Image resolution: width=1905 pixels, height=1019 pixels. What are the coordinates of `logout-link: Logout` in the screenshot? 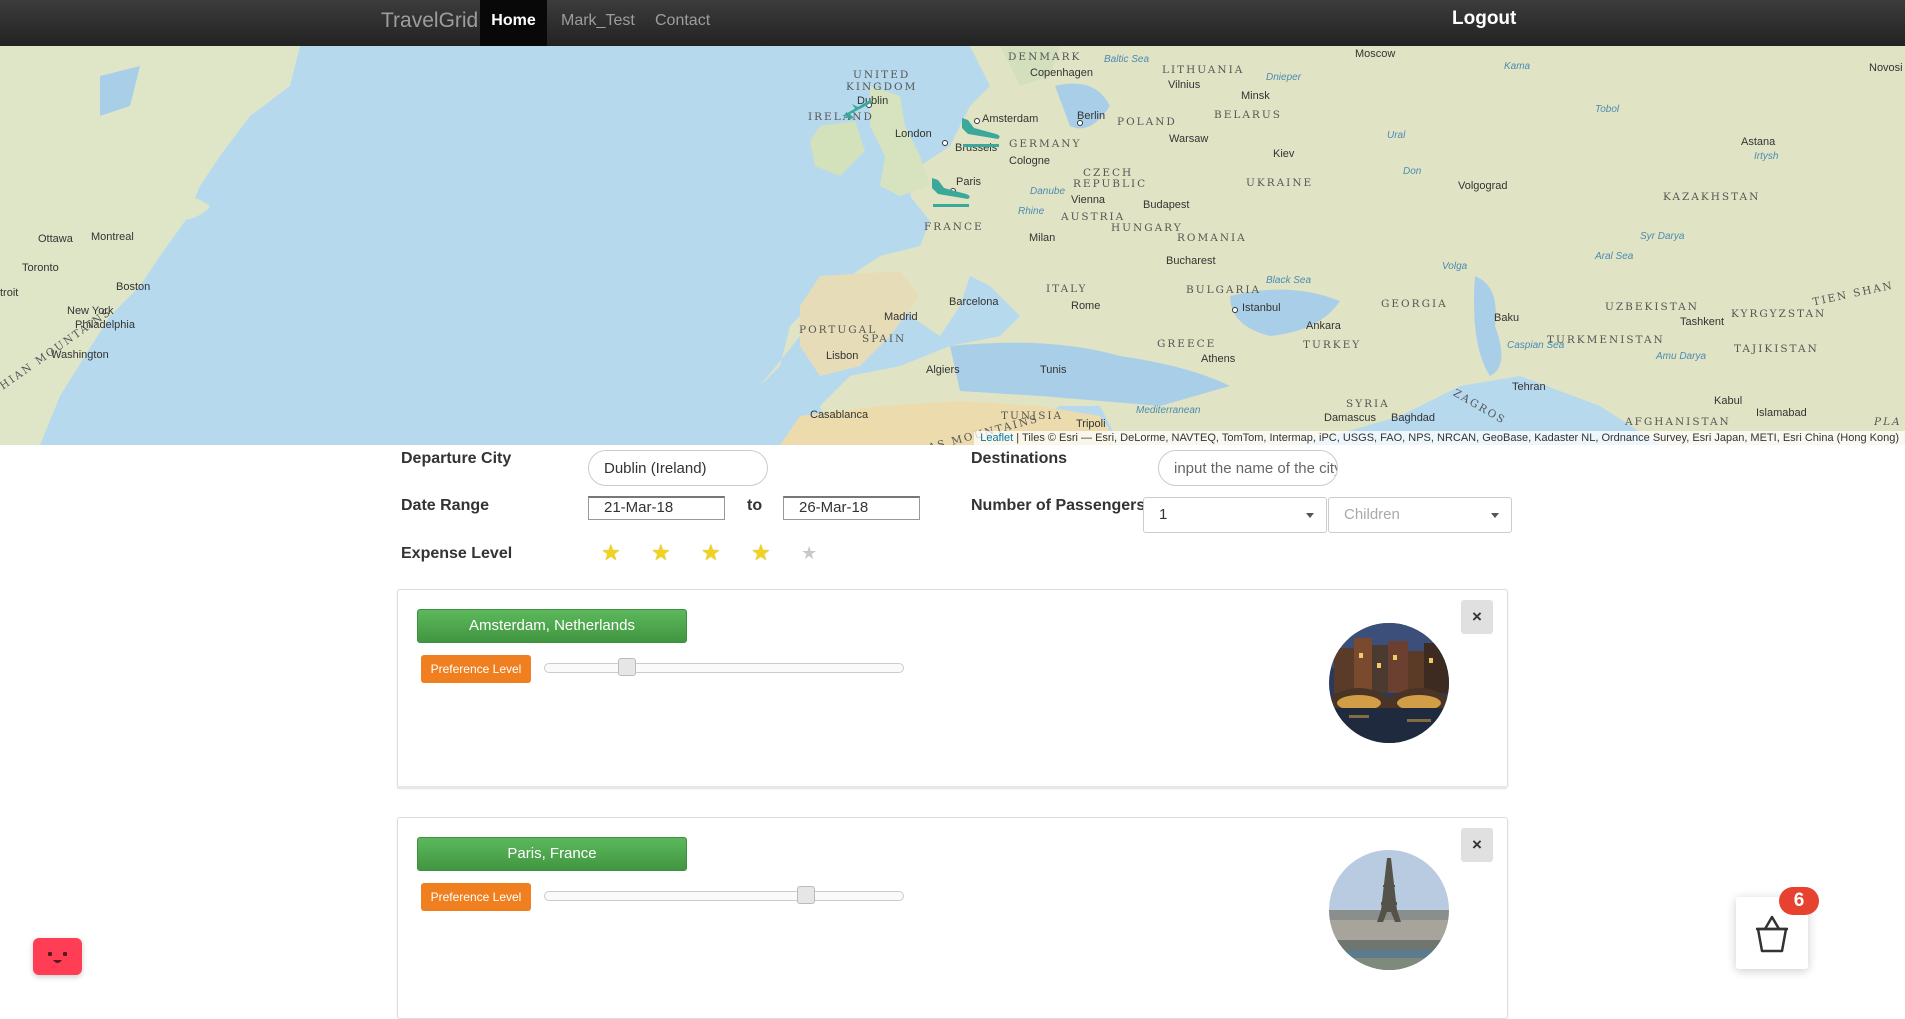 It's located at (1484, 23).